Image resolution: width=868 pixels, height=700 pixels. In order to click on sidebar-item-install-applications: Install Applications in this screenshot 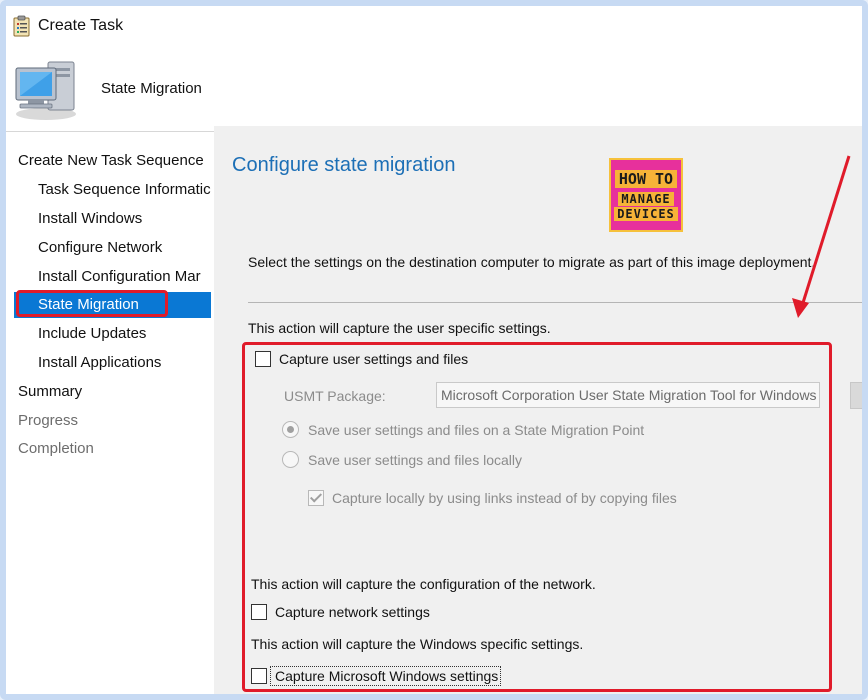, I will do `click(124, 363)`.